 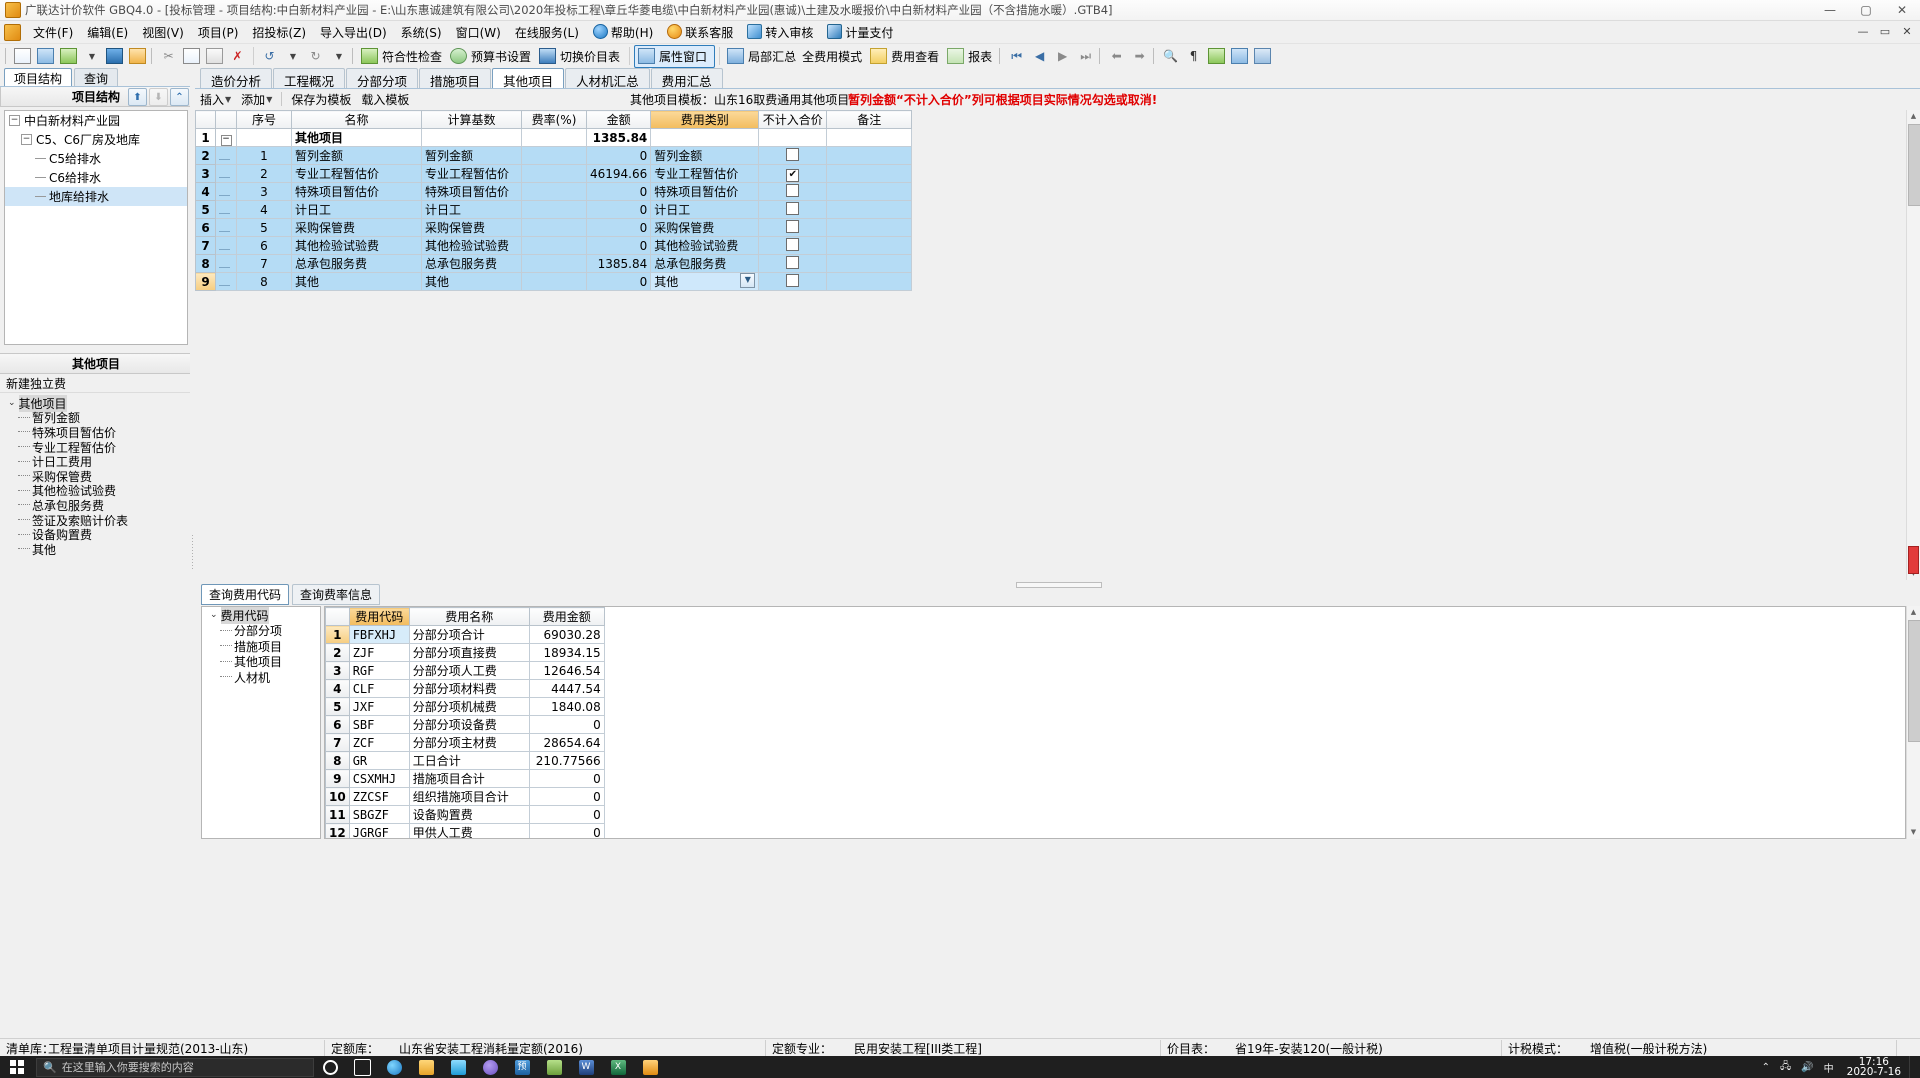 What do you see at coordinates (356, 209) in the screenshot?
I see `cell-name: 计日工` at bounding box center [356, 209].